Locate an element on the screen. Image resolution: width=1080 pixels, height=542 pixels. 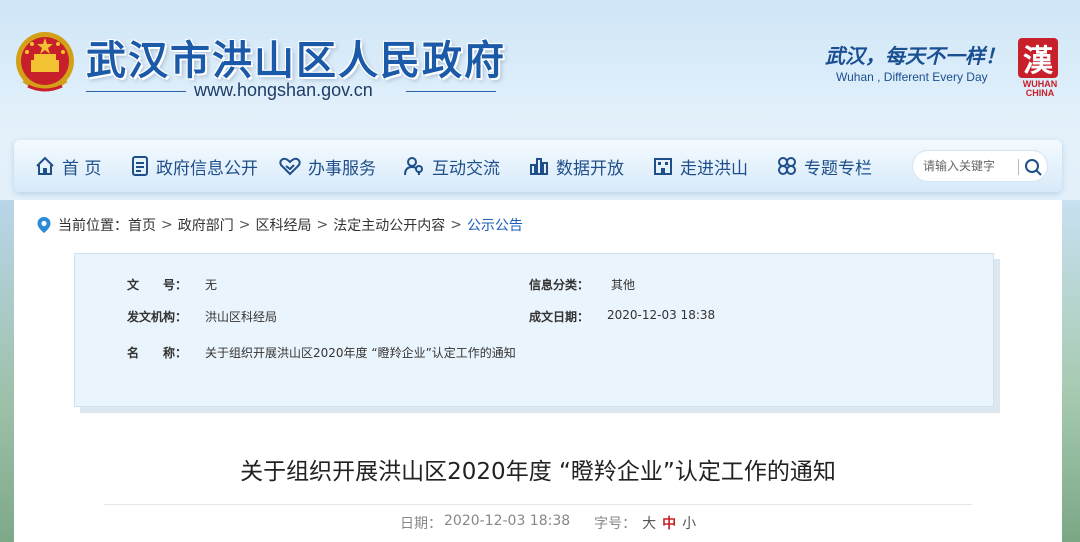
info-row-name: 名 称： 关于组织开展洪山区2020年度 “瞪羚企业”认定工作的通知 is located at coordinates (527, 352).